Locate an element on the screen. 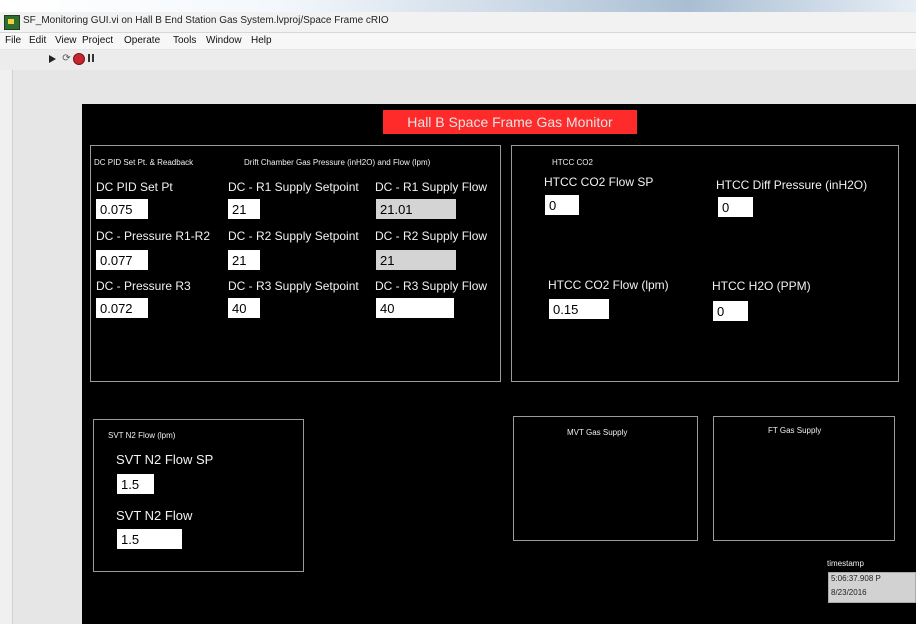 This screenshot has height=624, width=916. timestamp-time: 5:06:37.908 P is located at coordinates (856, 578).